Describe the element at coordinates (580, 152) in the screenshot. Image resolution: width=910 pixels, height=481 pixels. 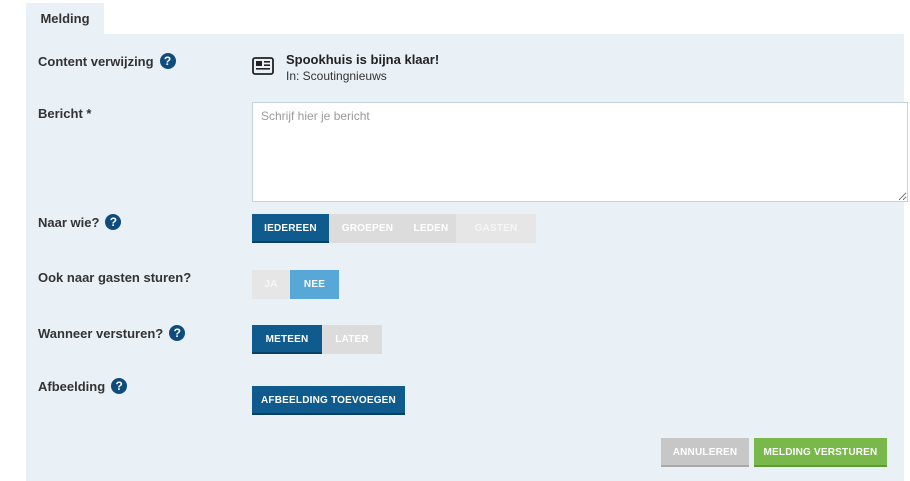
I see `message-input` at that location.